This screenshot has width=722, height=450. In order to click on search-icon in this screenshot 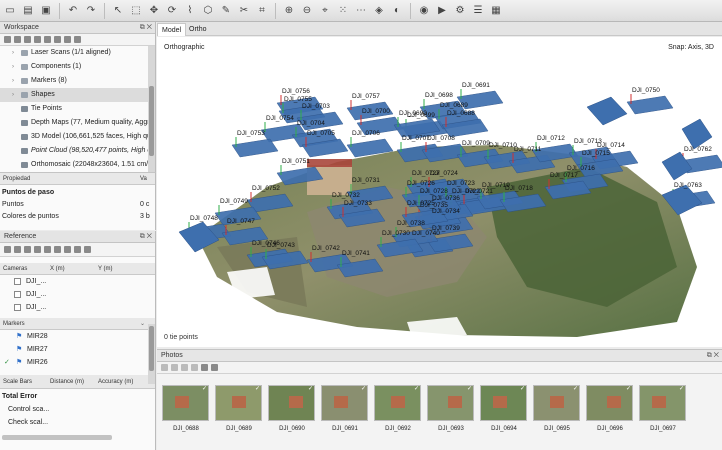, I will do `click(67, 39)`.